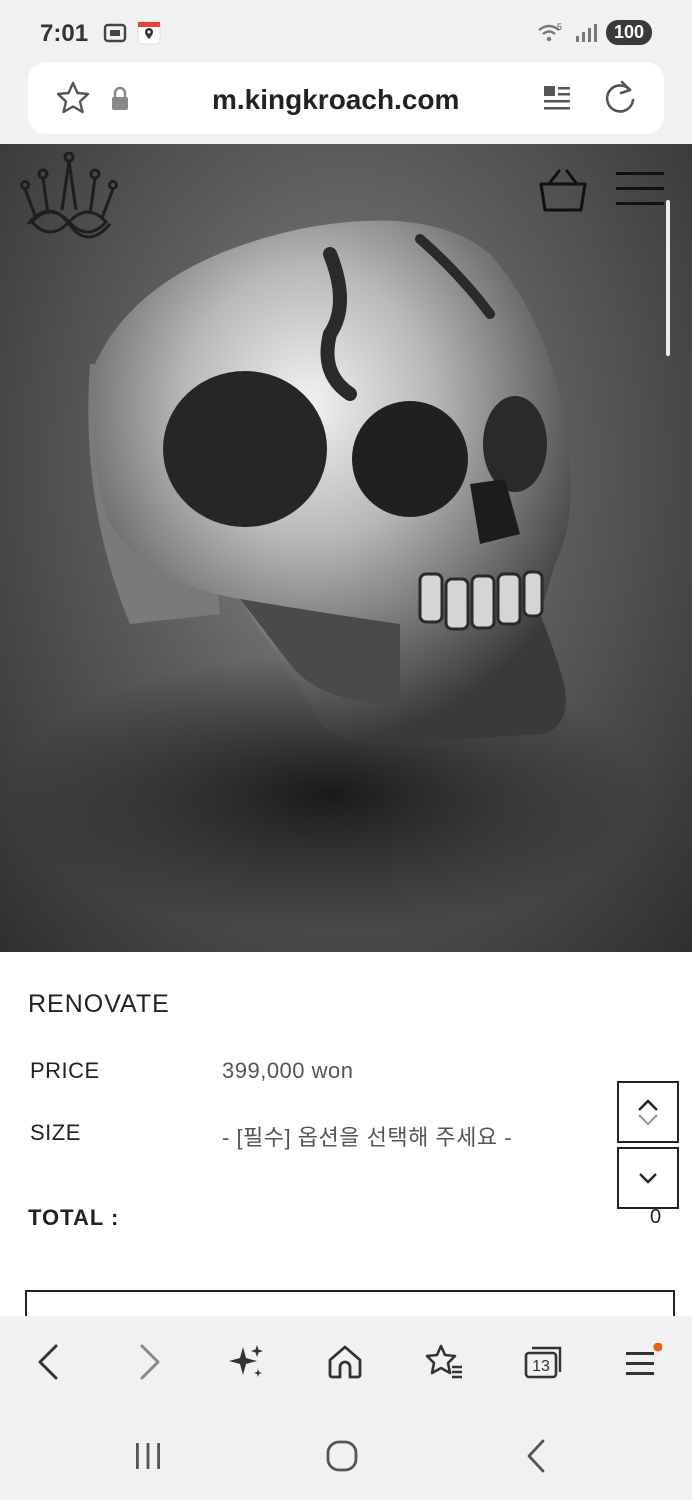 The image size is (692, 1500). I want to click on chevron-down-faint-icon, so click(648, 1120).